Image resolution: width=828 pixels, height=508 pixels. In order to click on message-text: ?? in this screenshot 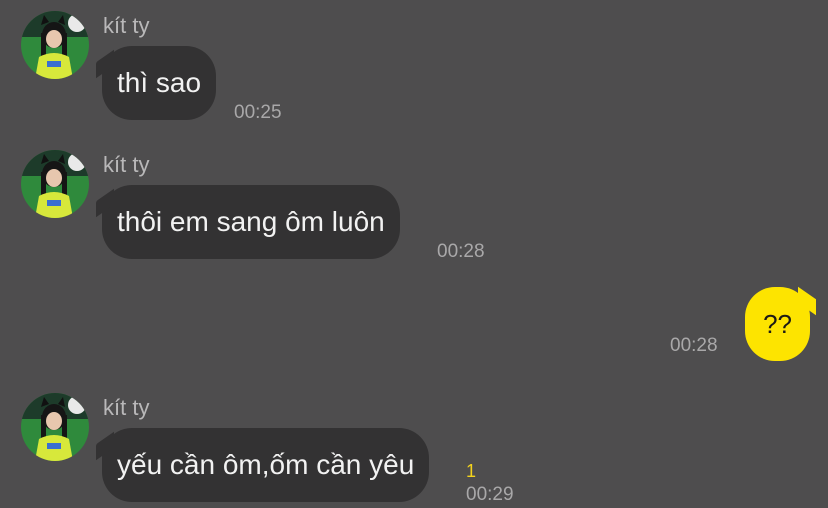, I will do `click(777, 324)`.